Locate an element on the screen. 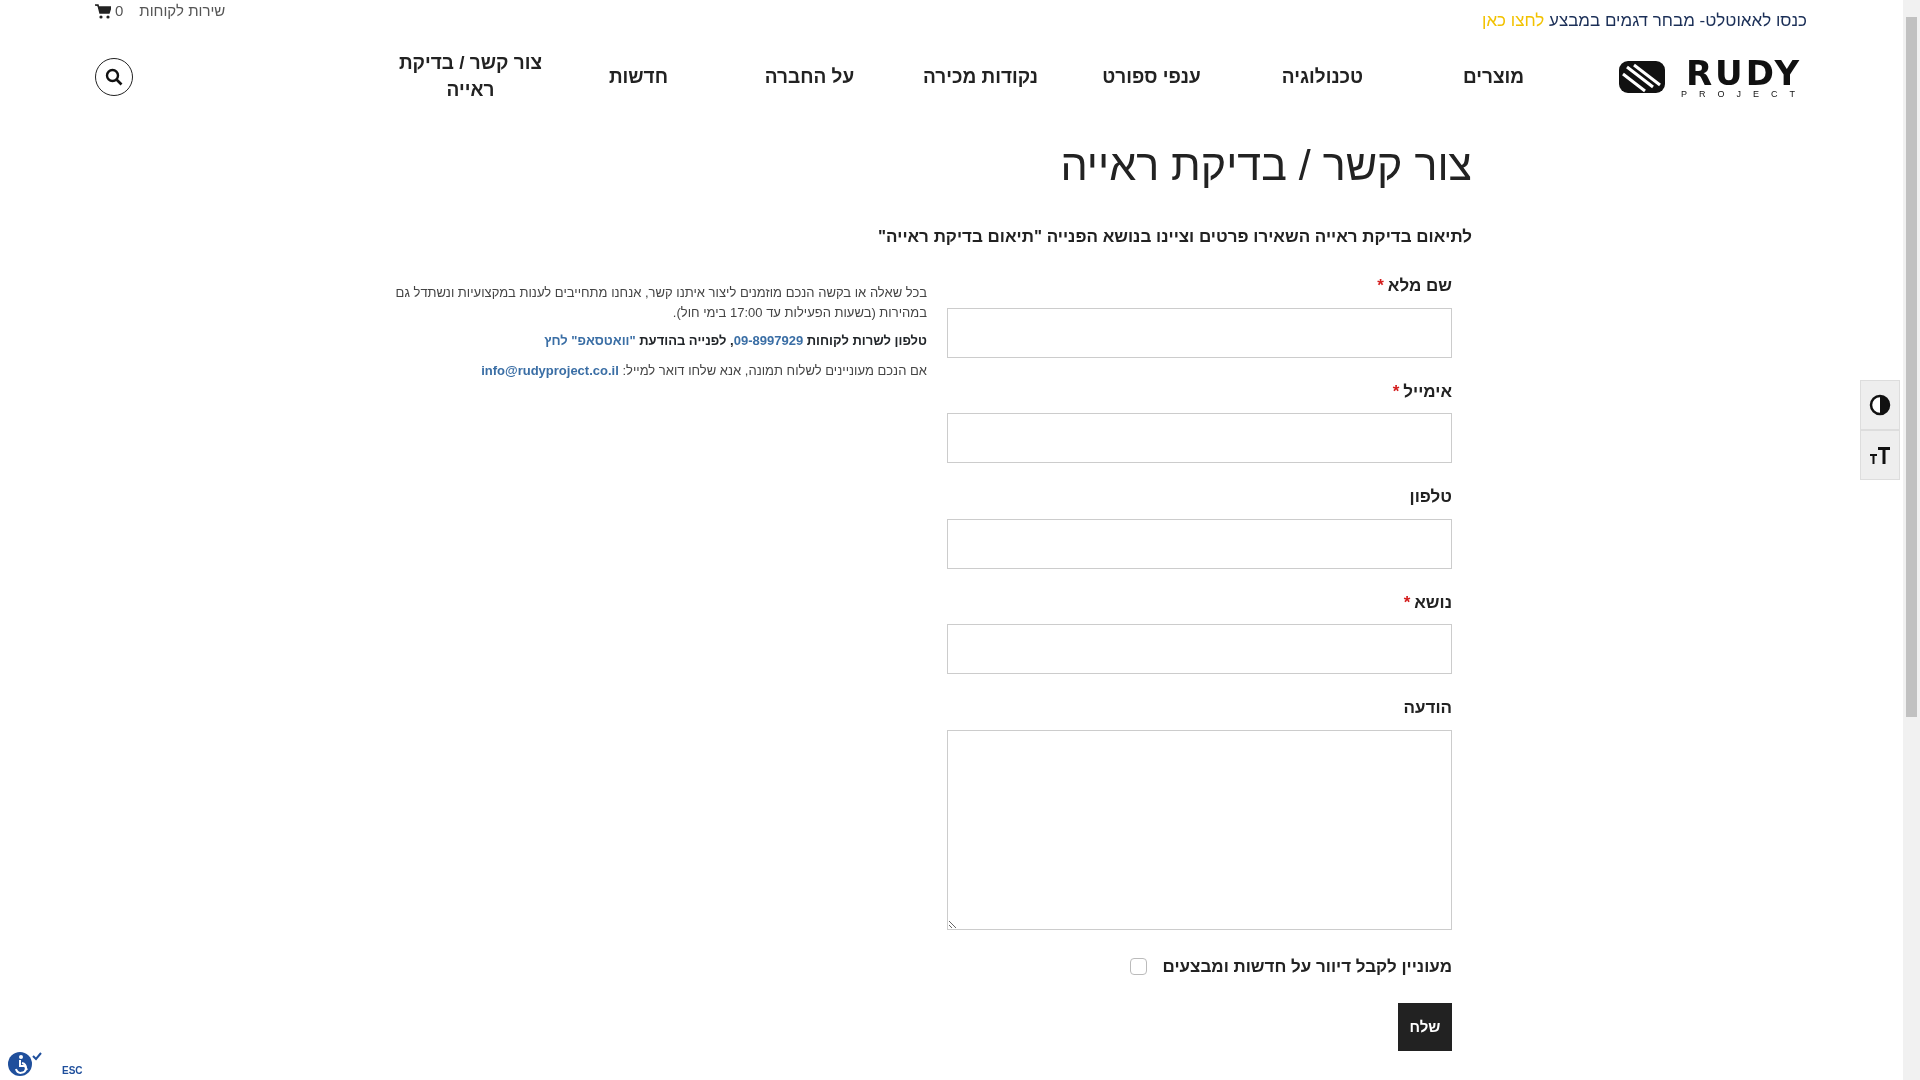 This screenshot has height=1080, width=1920. nav-link: ענפי ספורט is located at coordinates (1151, 77).